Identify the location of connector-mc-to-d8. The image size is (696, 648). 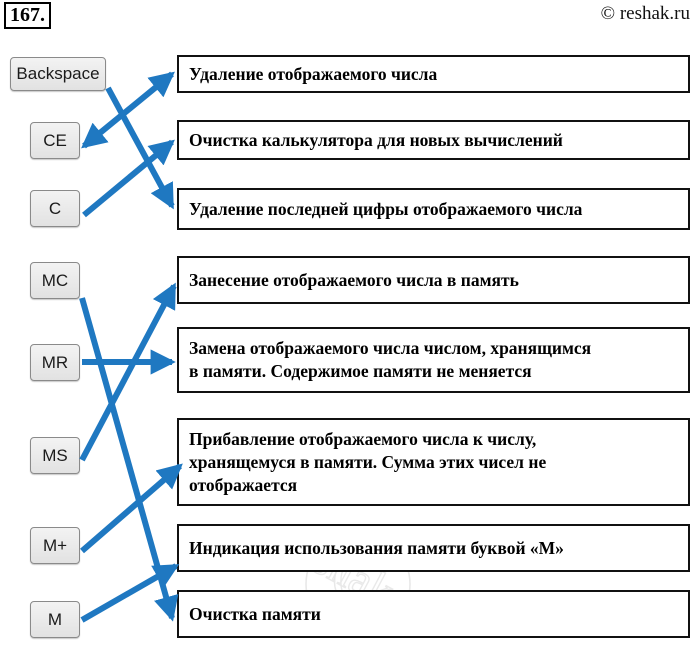
(129, 459).